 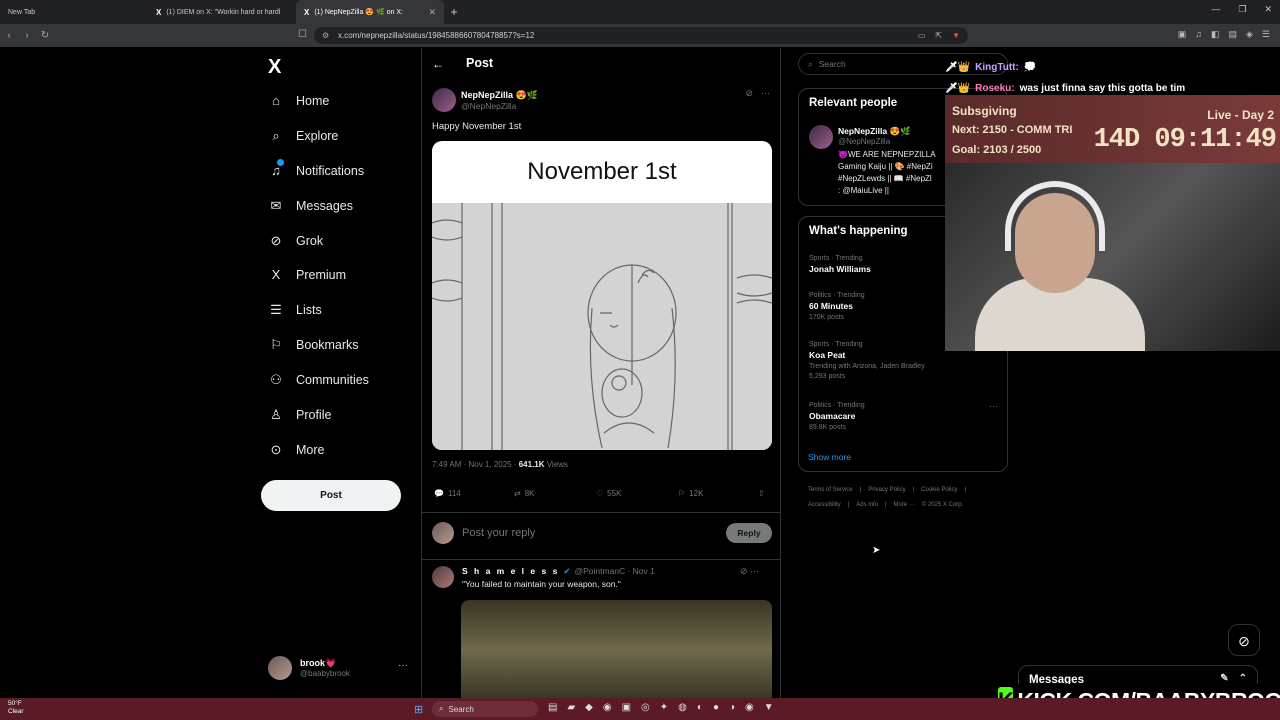 I want to click on file-explorer-icon: ▰, so click(x=571, y=707).